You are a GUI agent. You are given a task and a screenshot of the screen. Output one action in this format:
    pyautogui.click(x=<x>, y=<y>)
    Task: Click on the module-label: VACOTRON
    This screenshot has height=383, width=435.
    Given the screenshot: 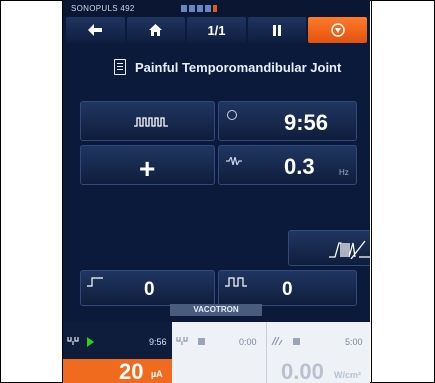 What is the action you would take?
    pyautogui.click(x=216, y=310)
    